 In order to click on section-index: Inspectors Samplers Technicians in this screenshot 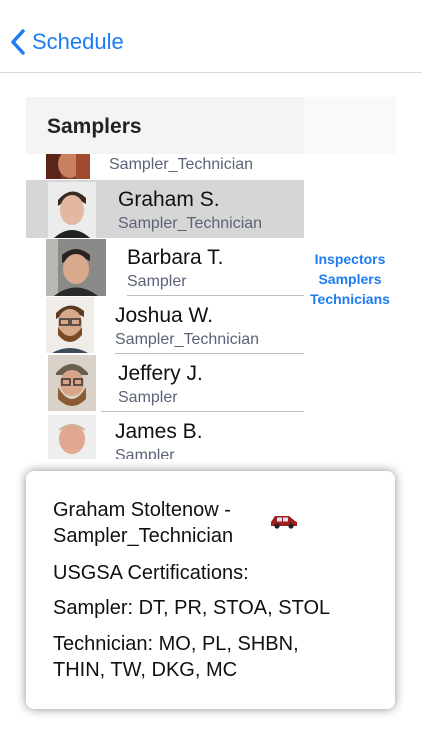, I will do `click(350, 279)`.